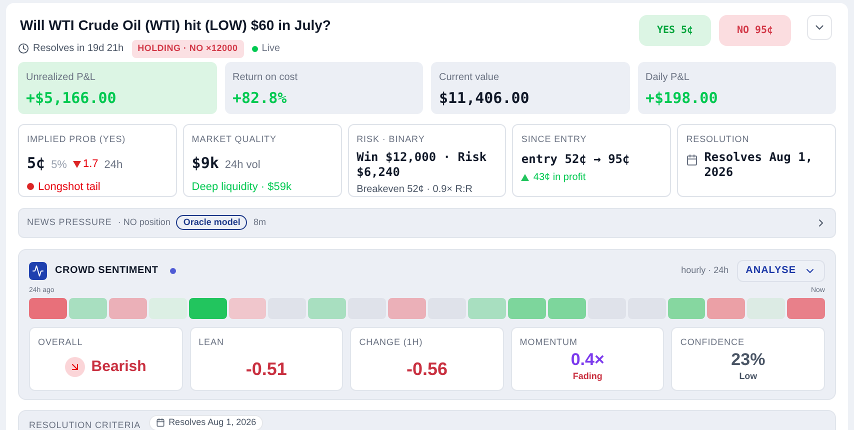 The image size is (854, 430). Describe the element at coordinates (144, 222) in the screenshot. I see `position-text: · NO position` at that location.